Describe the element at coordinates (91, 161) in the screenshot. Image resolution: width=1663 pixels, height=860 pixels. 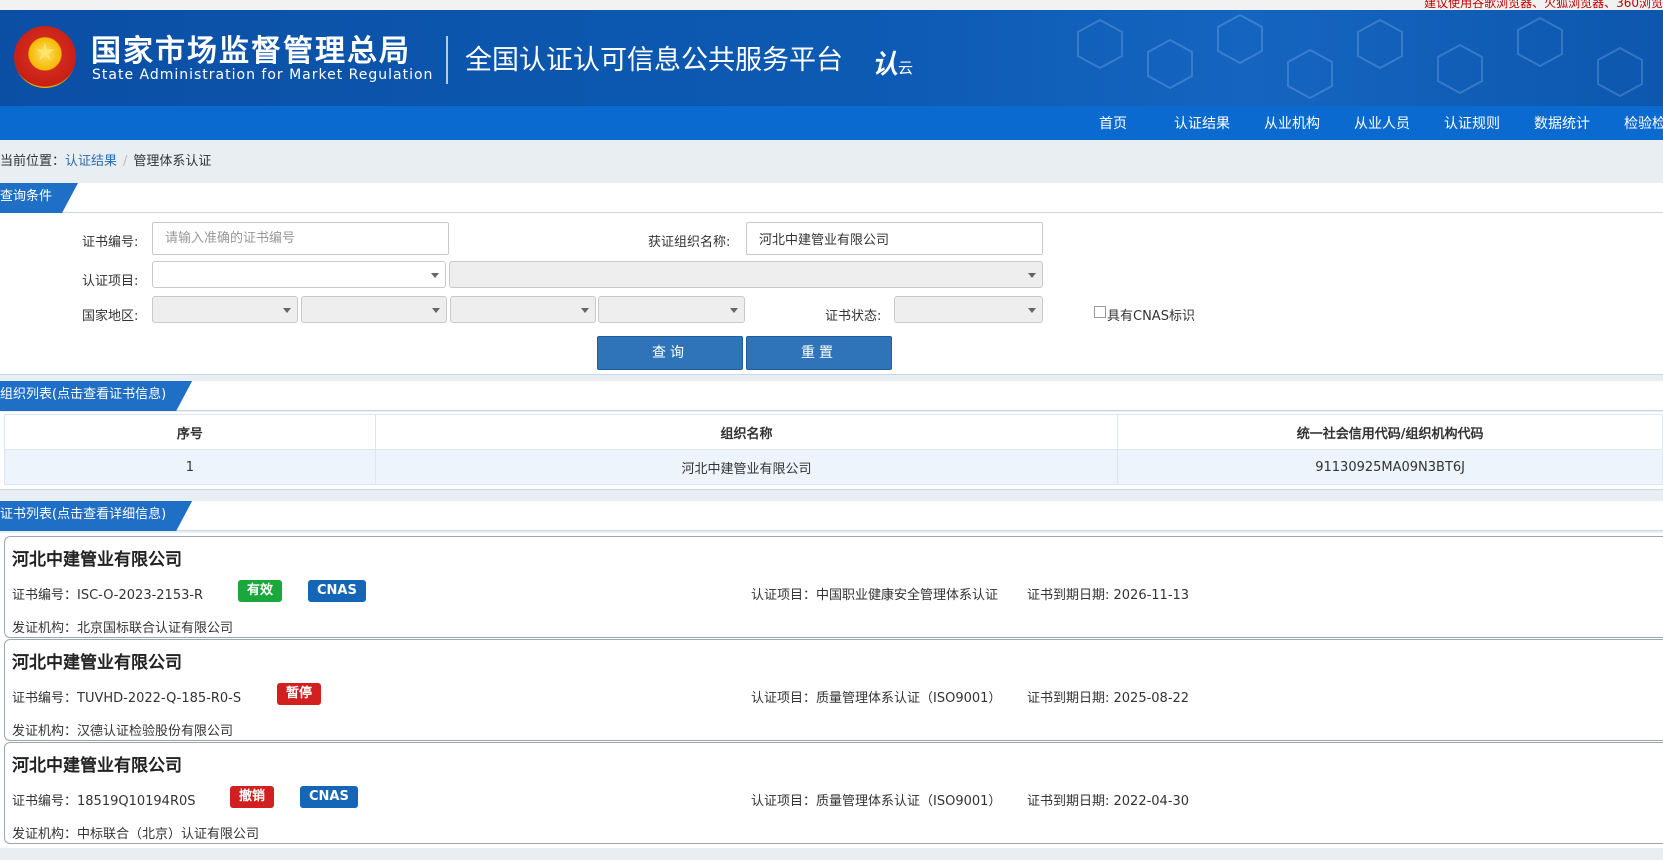
I see `breadcrumb-link-cert-results: 认证结果` at that location.